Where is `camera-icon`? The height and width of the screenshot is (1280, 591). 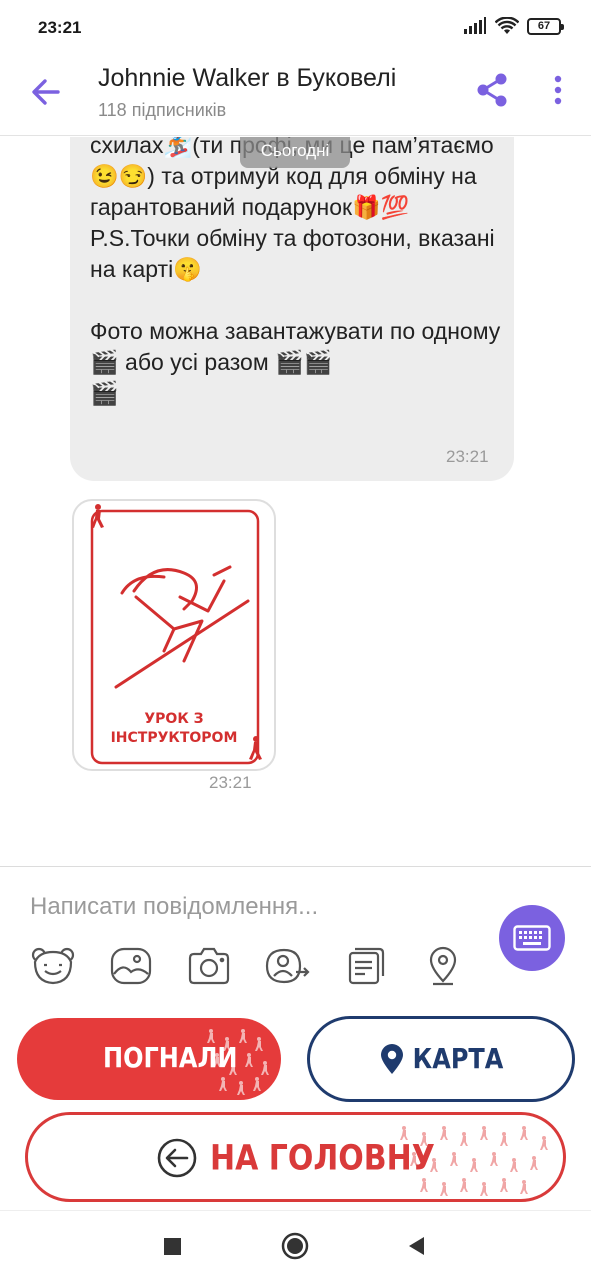 camera-icon is located at coordinates (209, 966).